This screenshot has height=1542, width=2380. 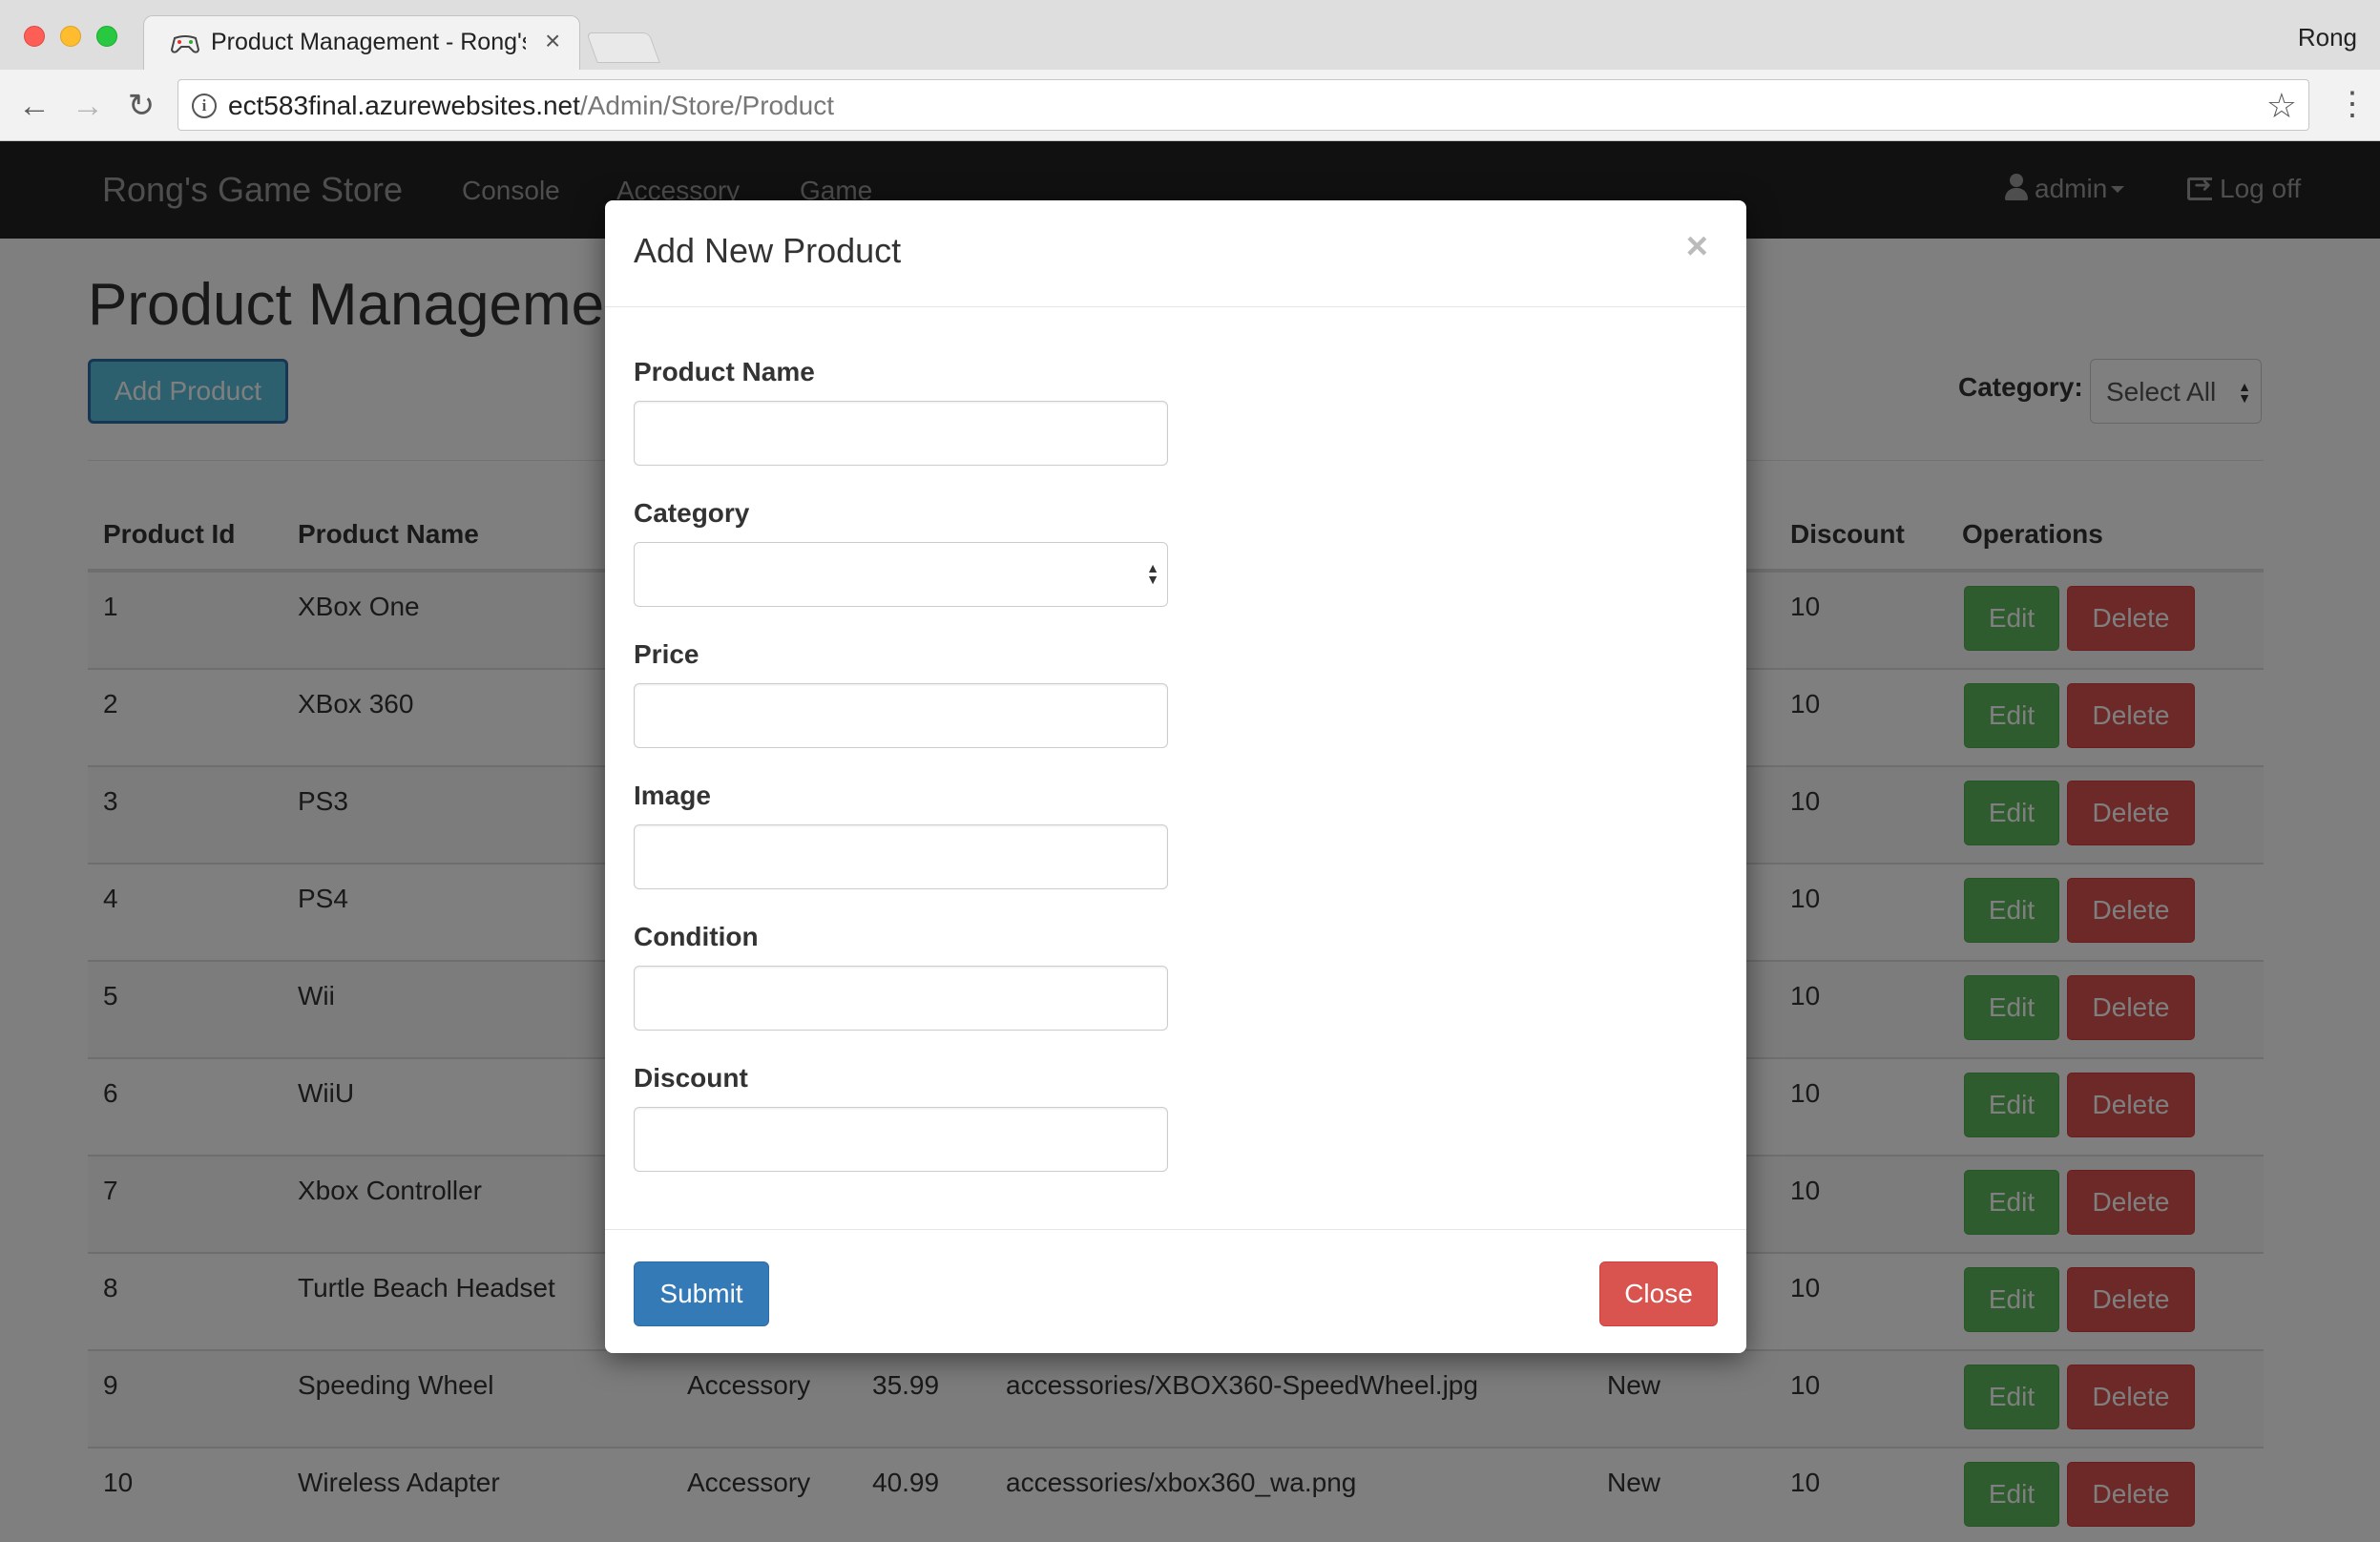 What do you see at coordinates (672, 795) in the screenshot?
I see `image-label: Image` at bounding box center [672, 795].